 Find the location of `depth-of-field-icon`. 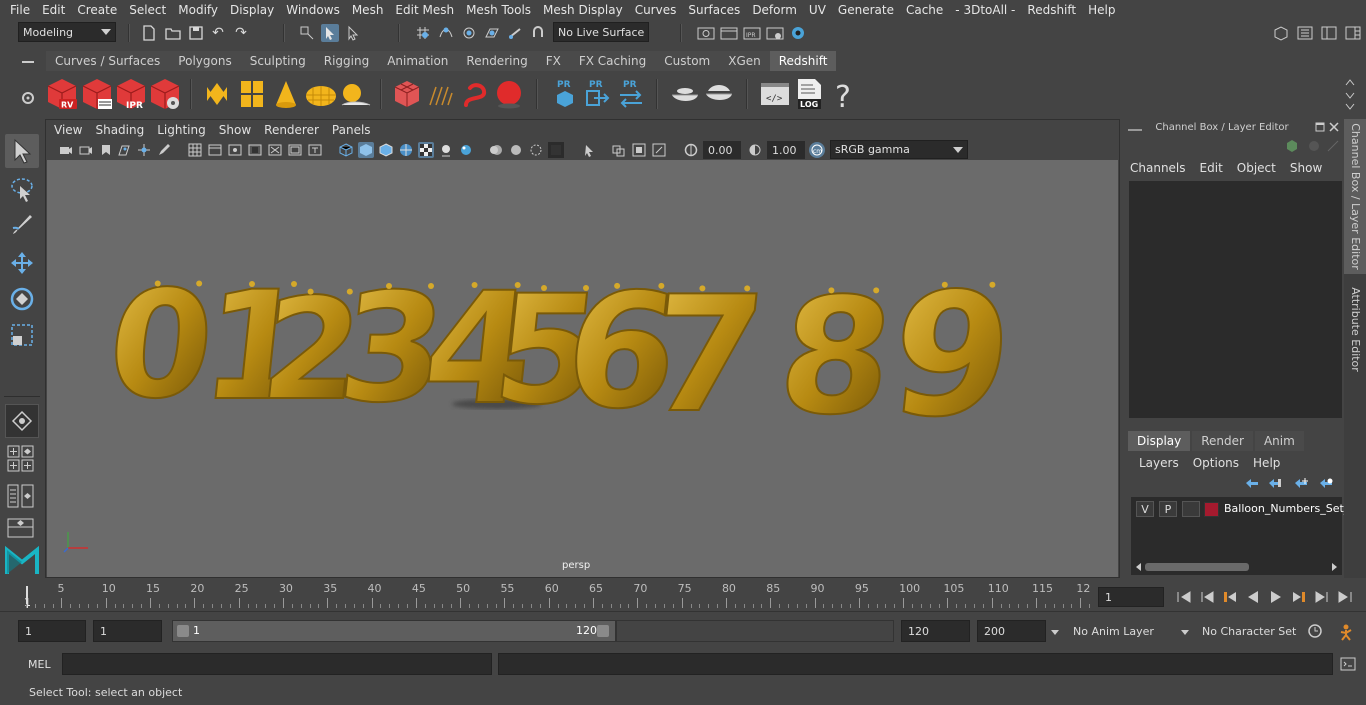

depth-of-field-icon is located at coordinates (536, 150).